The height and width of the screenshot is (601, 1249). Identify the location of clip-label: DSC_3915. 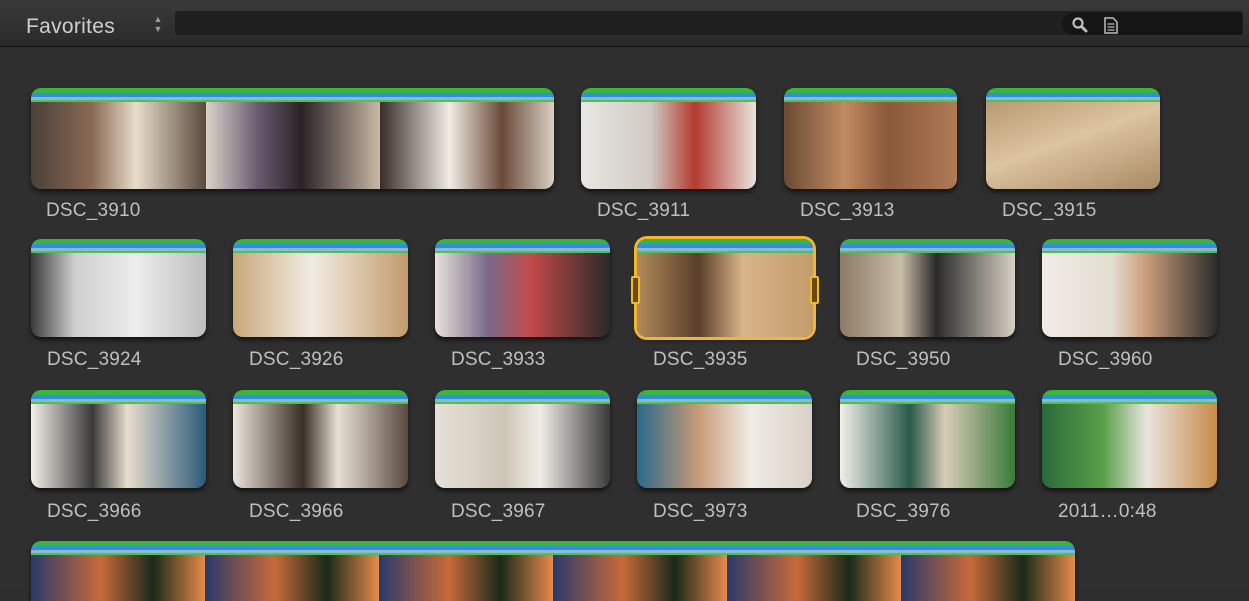
(1049, 210).